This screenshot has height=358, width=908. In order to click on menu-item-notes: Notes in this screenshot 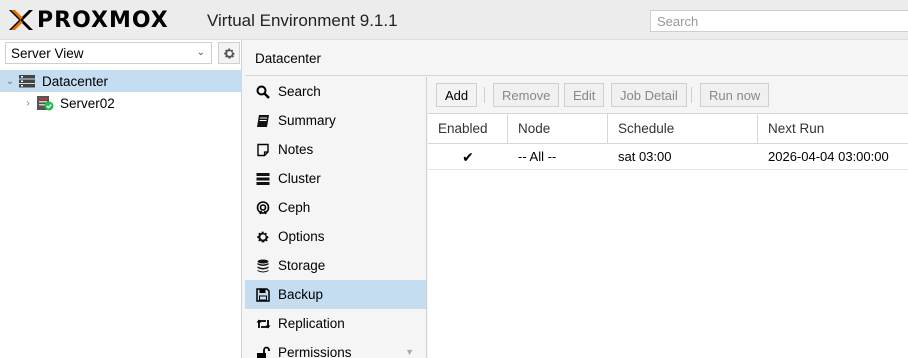, I will do `click(335, 149)`.